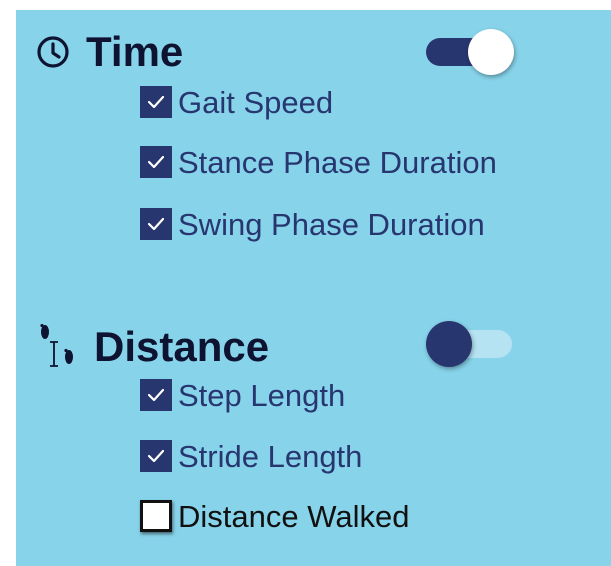 This screenshot has width=611, height=566. I want to click on checkbox-label-gait-speed: Gait Speed, so click(256, 102).